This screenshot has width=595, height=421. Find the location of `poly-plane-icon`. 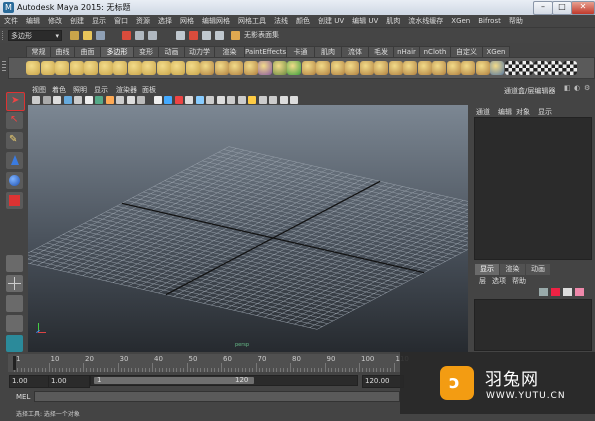

poly-plane-icon is located at coordinates (91, 68).